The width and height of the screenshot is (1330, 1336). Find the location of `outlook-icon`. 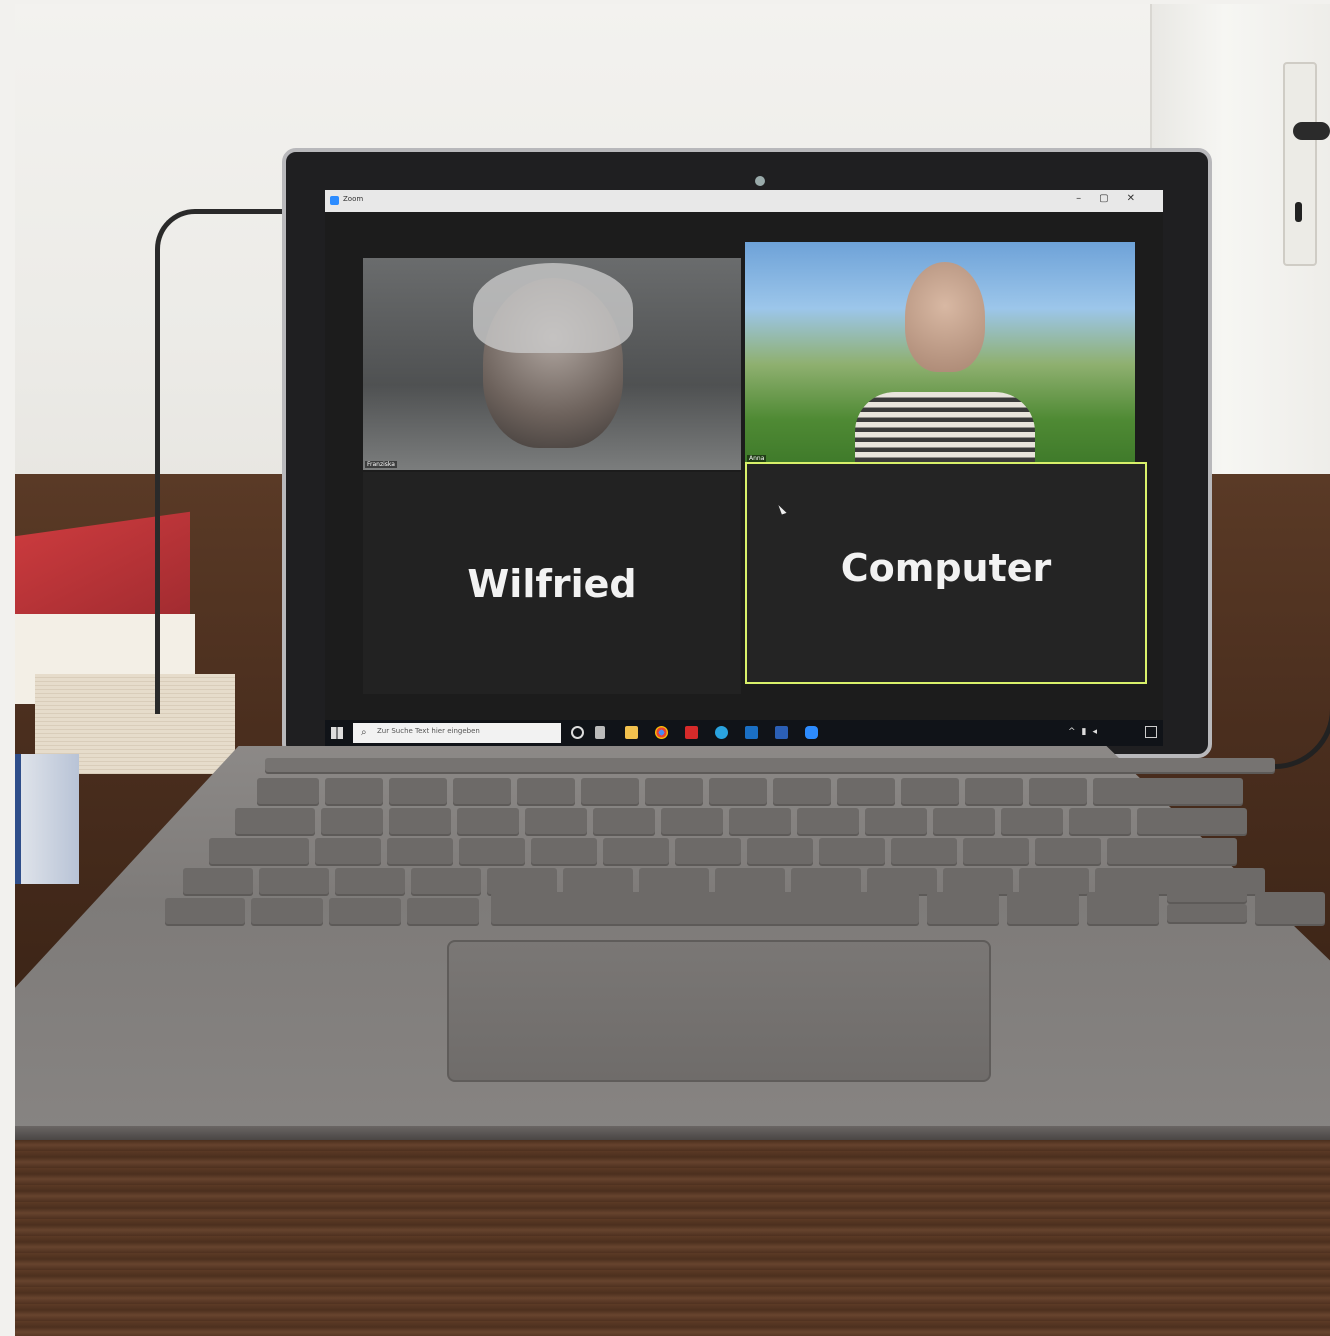

outlook-icon is located at coordinates (751, 732).